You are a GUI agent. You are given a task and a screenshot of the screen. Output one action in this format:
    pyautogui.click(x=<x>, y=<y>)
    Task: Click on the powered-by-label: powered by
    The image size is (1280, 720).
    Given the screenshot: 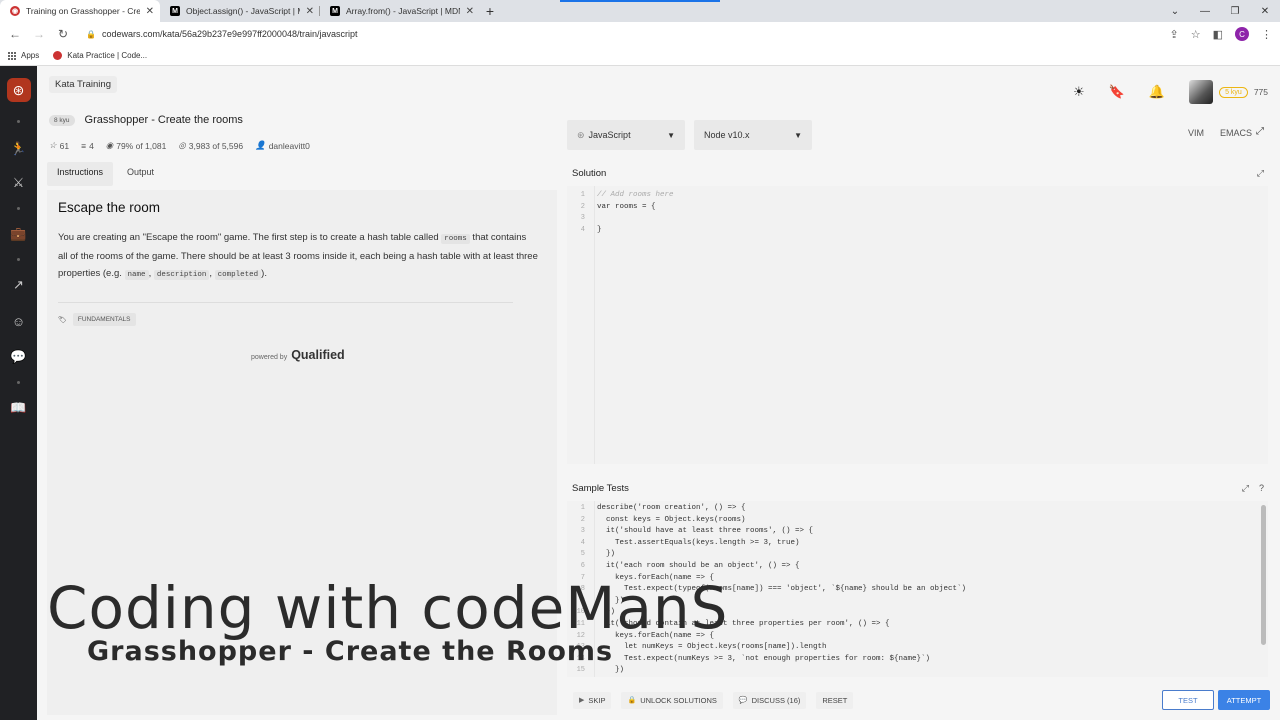 What is the action you would take?
    pyautogui.click(x=269, y=357)
    